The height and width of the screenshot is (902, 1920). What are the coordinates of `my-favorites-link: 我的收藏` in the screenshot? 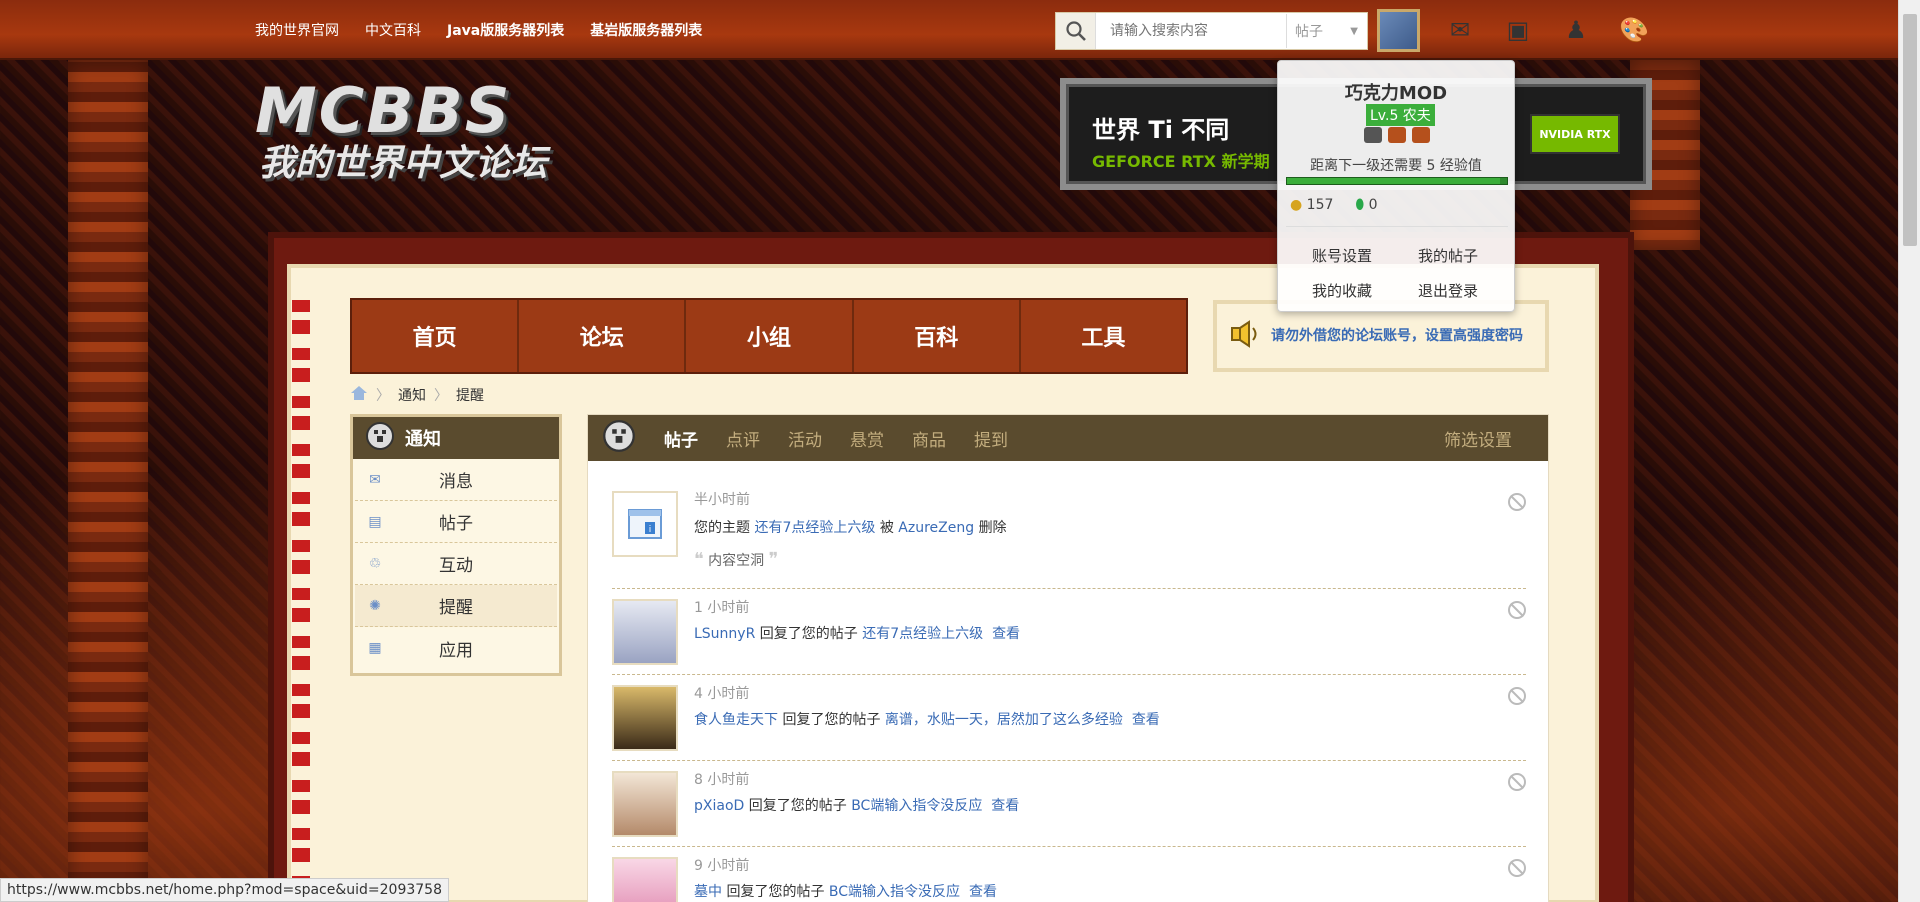 It's located at (1365, 290).